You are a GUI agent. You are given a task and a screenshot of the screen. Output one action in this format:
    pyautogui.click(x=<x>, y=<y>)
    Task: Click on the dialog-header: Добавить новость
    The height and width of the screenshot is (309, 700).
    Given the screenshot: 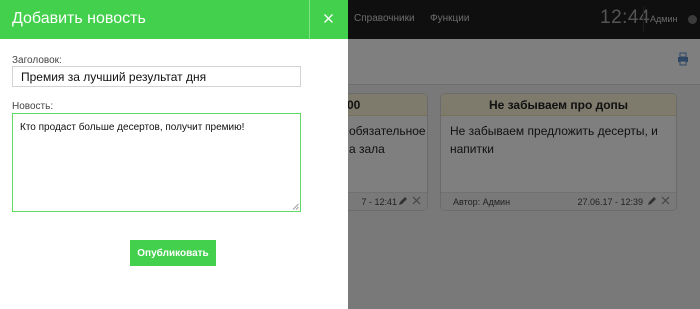 What is the action you would take?
    pyautogui.click(x=174, y=19)
    